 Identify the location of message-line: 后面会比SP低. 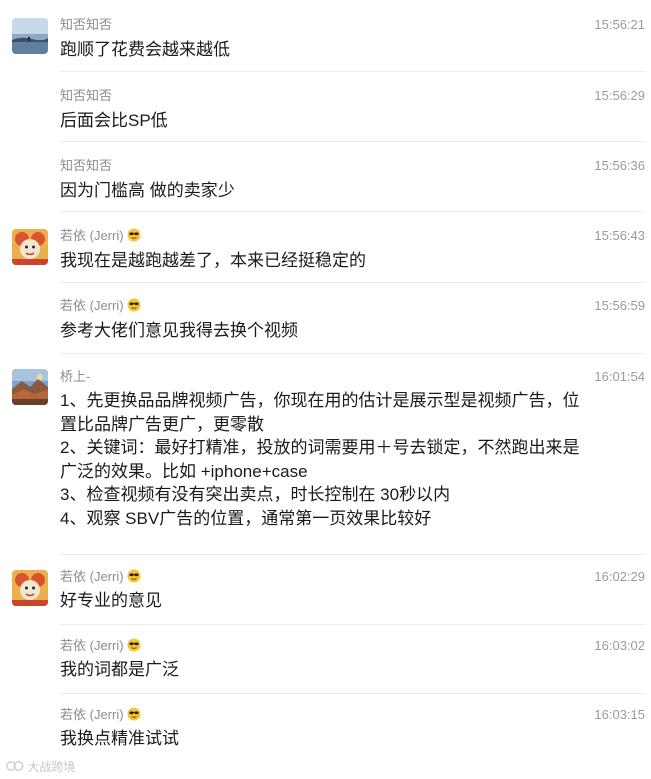
(114, 120).